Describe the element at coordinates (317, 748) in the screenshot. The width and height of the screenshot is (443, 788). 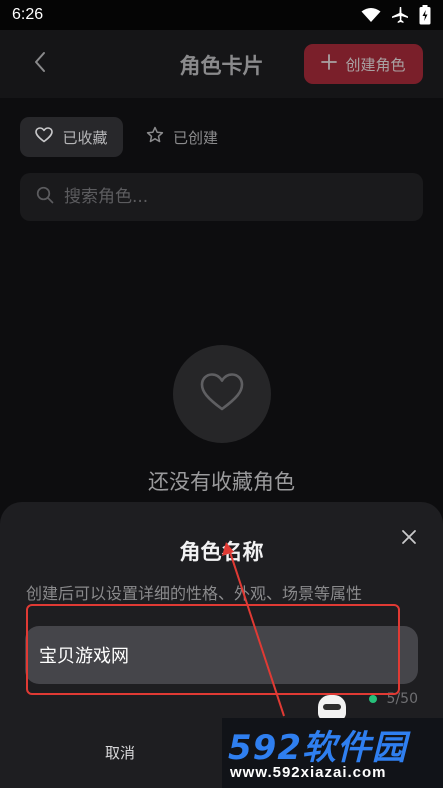
I see `watermark-brand: 592软件园` at that location.